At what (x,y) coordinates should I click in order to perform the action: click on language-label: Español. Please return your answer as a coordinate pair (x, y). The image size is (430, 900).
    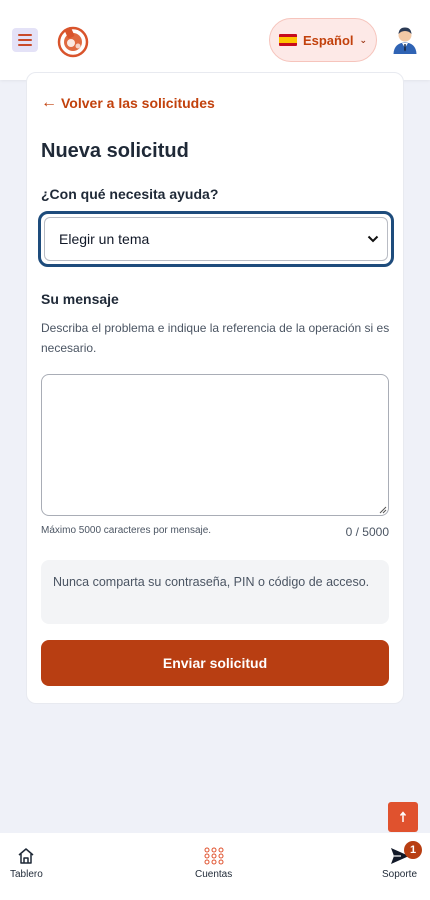
    Looking at the image, I should click on (328, 40).